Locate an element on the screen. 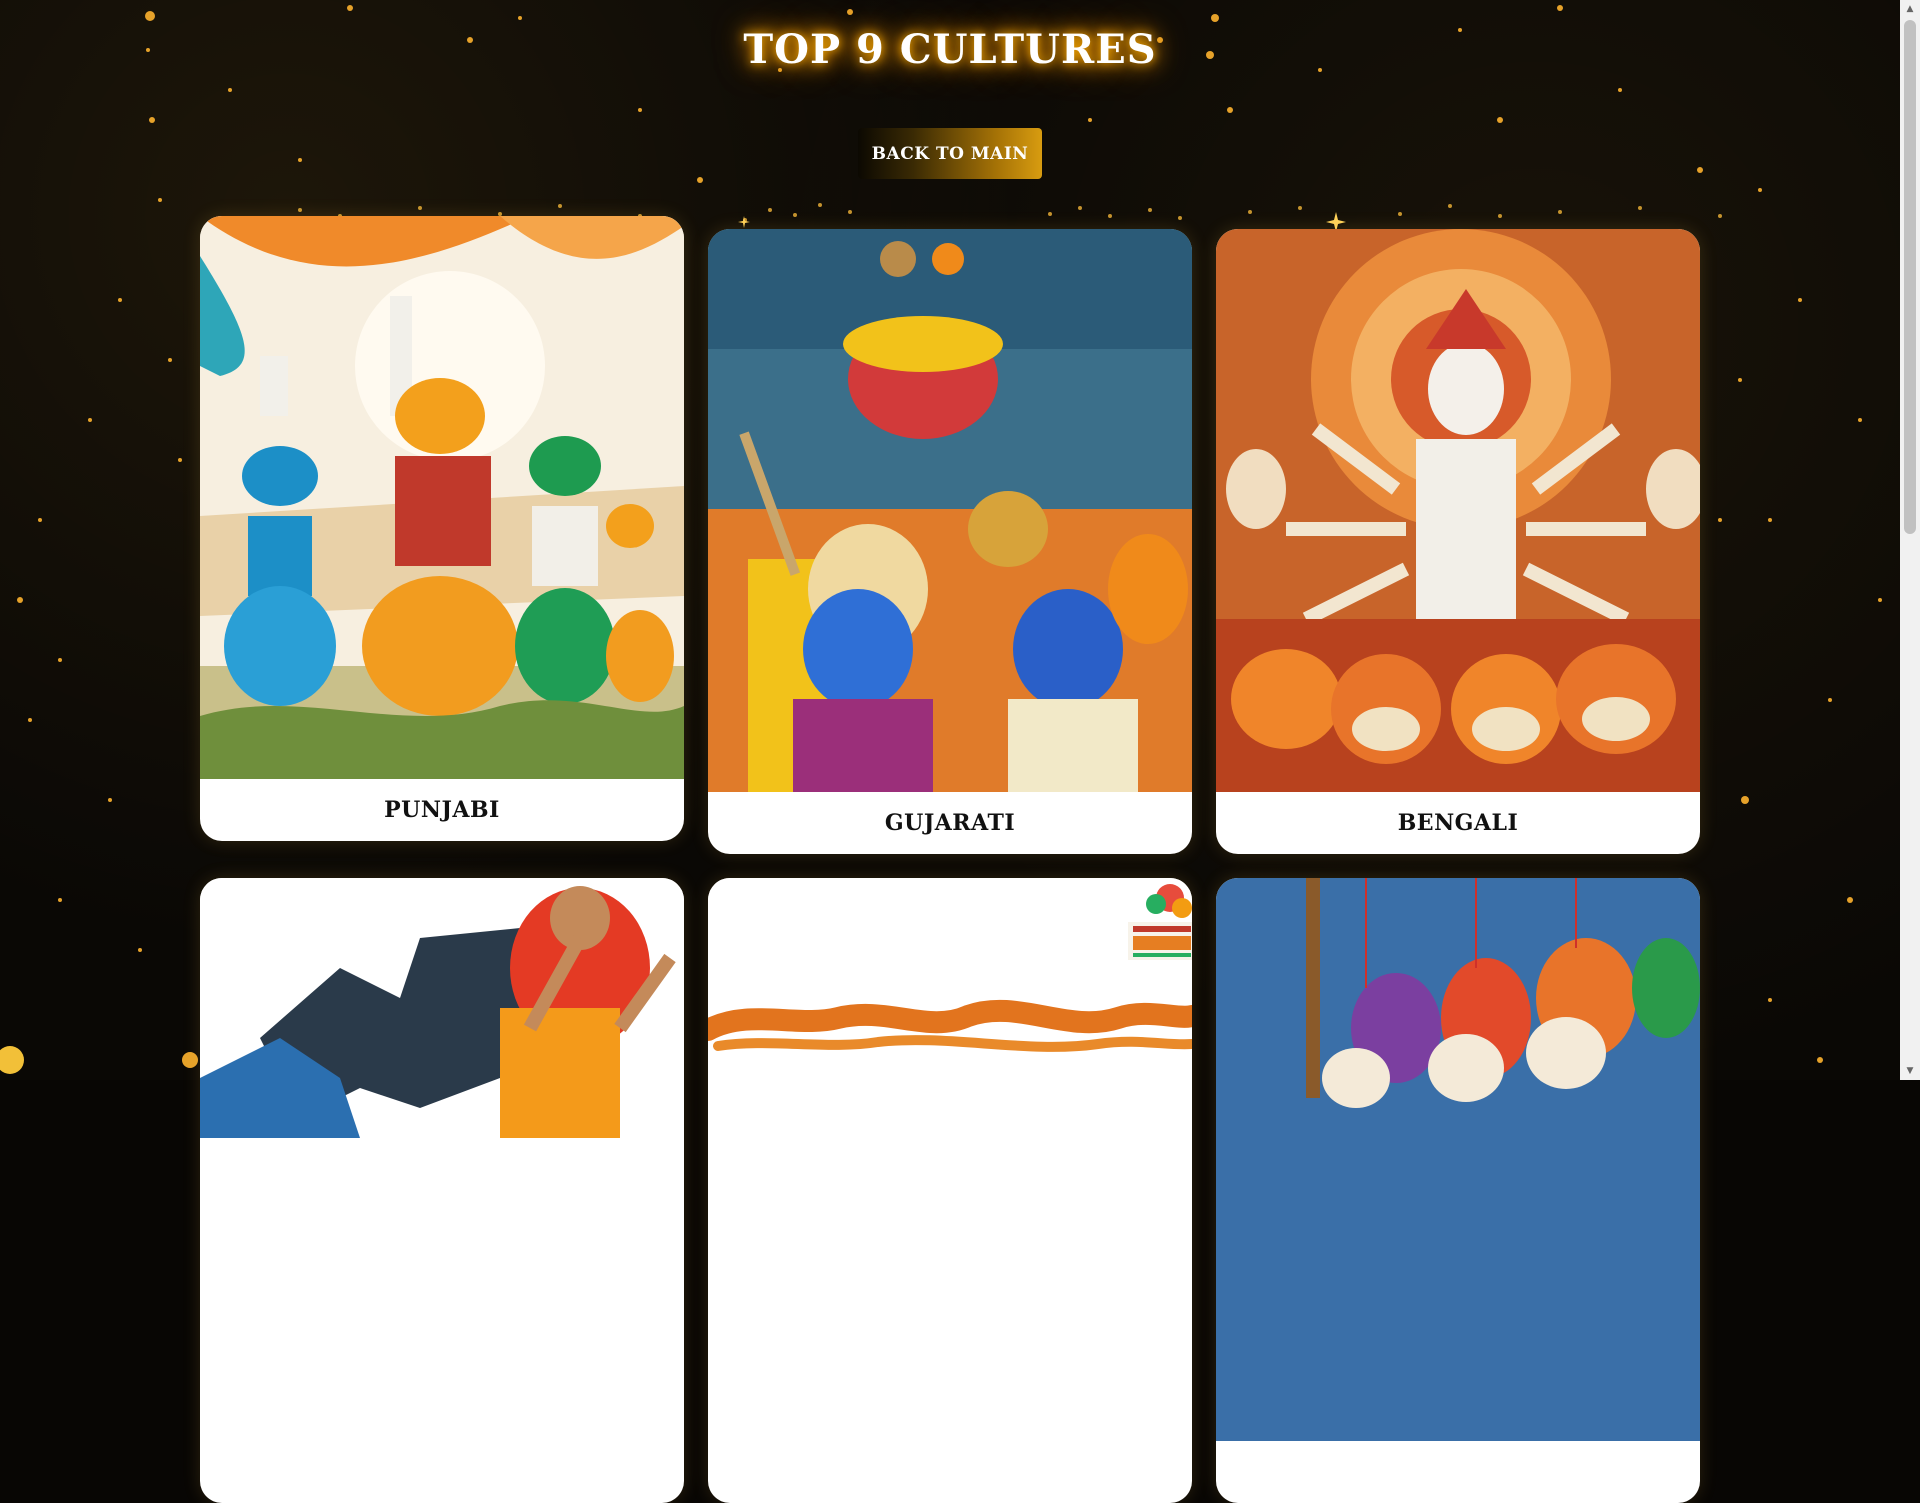 Image resolution: width=1920 pixels, height=1503 pixels. bengali-image is located at coordinates (1458, 510).